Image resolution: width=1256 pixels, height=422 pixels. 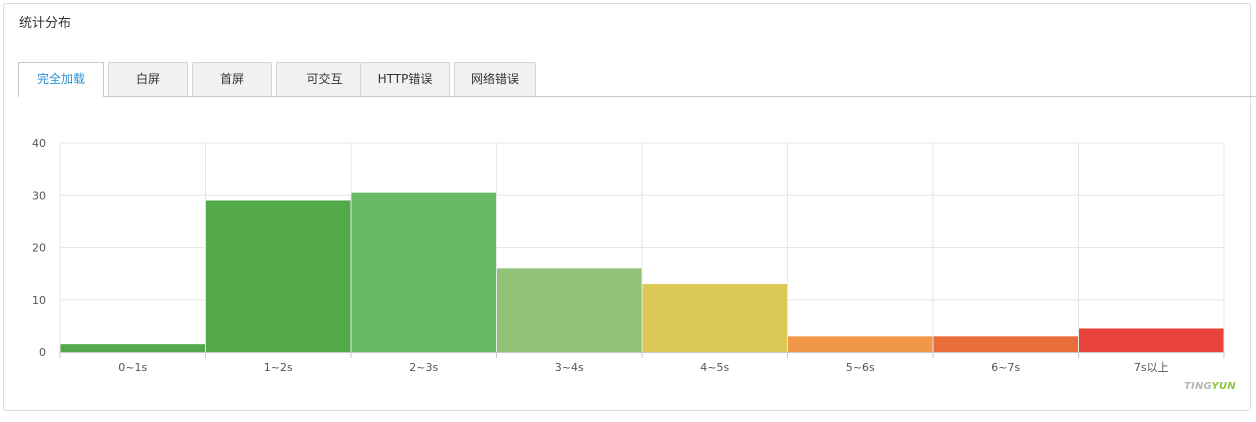 I want to click on y-tick-label: 0, so click(x=42, y=352).